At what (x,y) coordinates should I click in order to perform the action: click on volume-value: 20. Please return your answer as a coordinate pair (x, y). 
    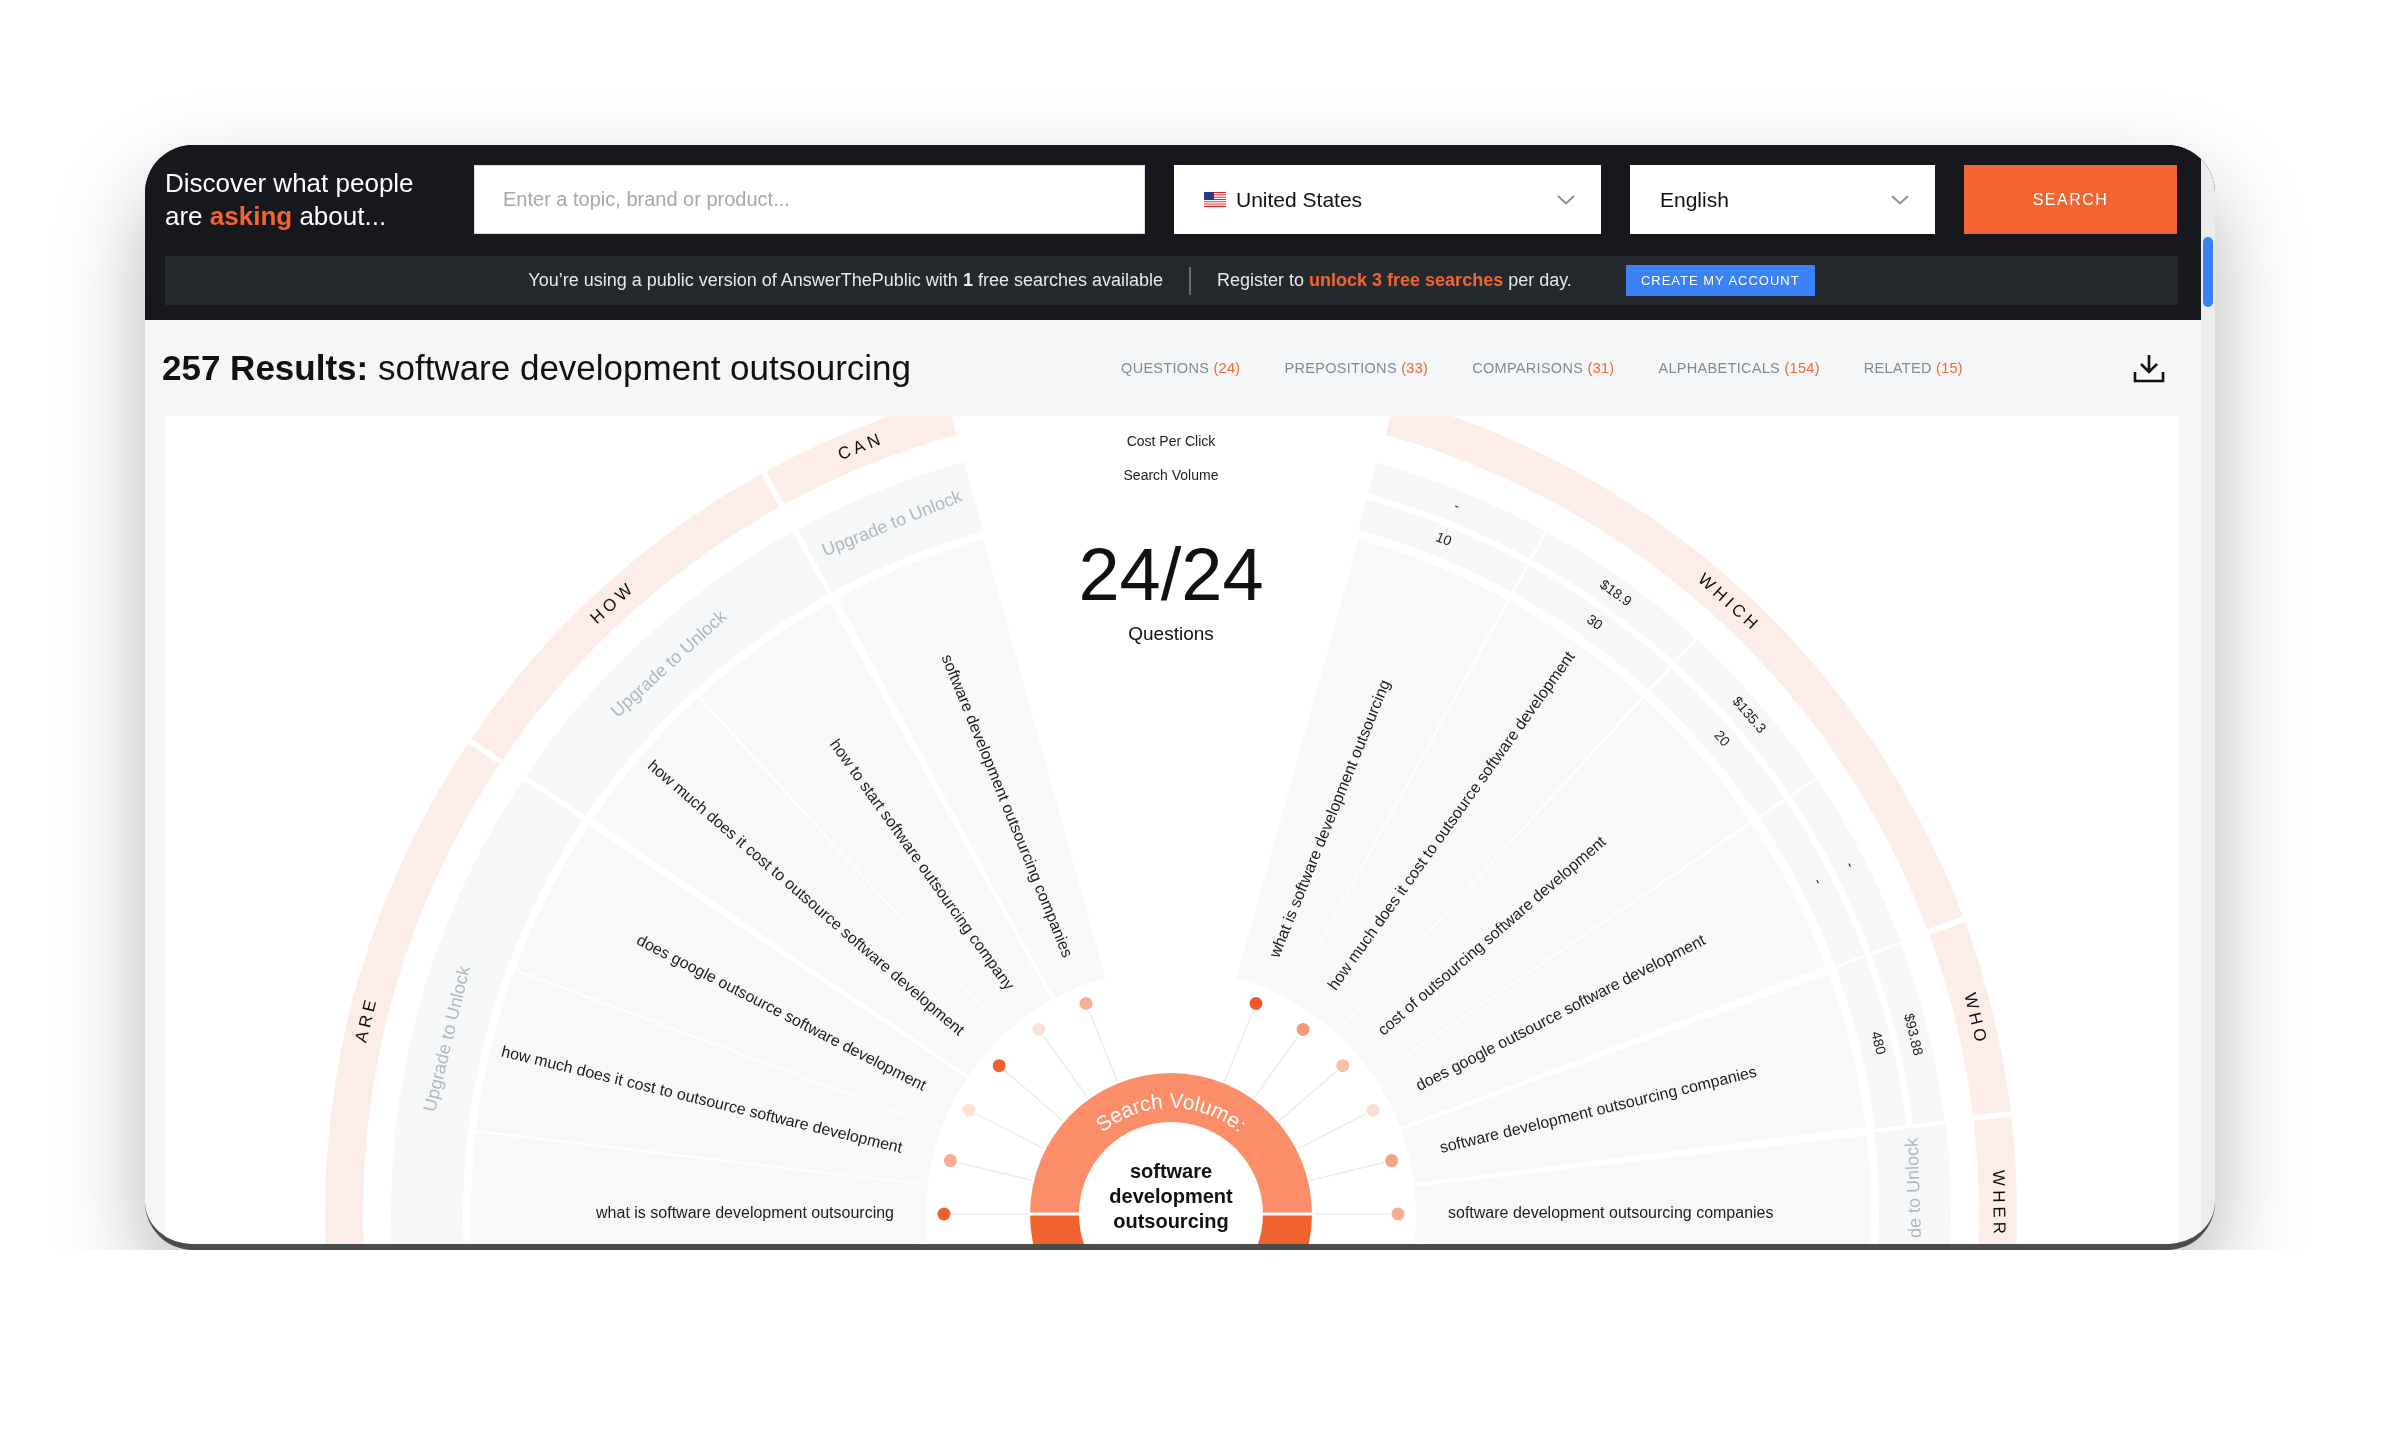
    Looking at the image, I should click on (1722, 738).